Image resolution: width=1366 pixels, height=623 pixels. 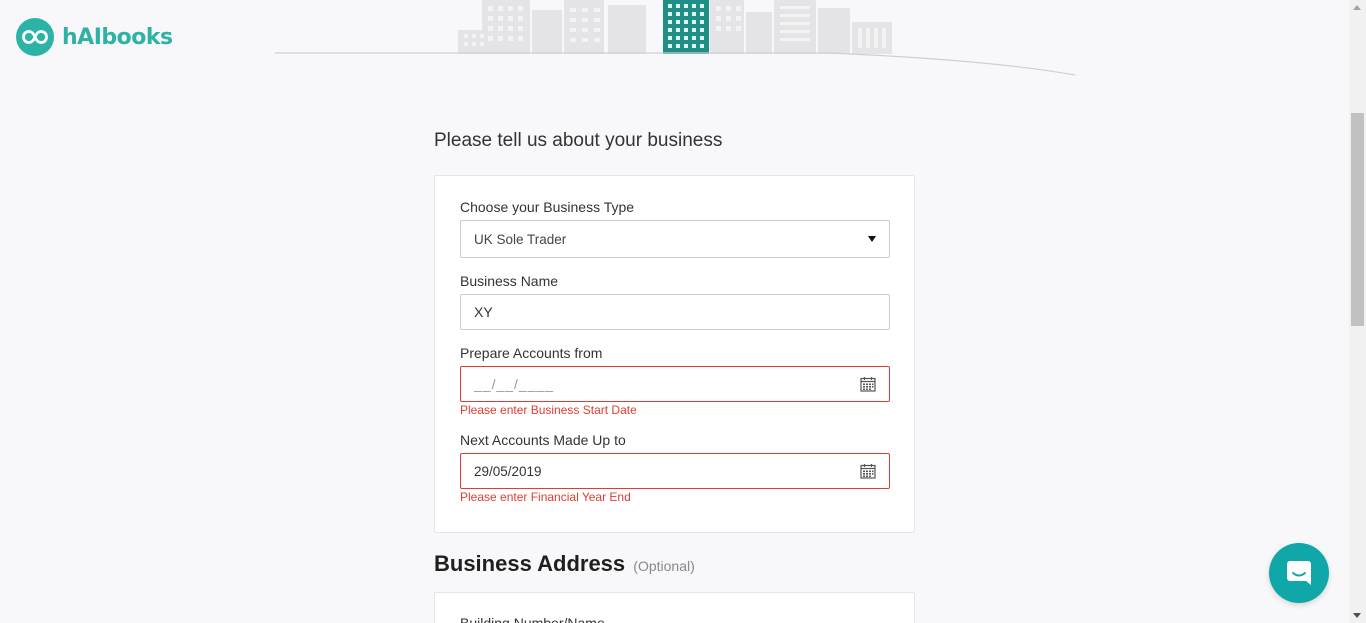 I want to click on prepare-accounts-from-input: __/__/____, so click(x=675, y=384).